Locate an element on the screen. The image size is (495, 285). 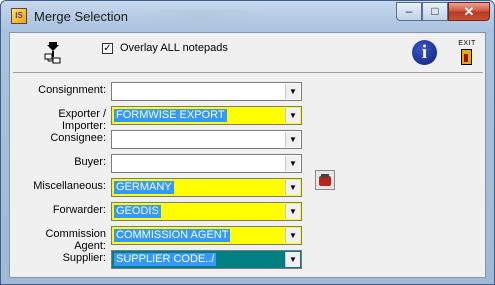
buyer-label: Buyer: is located at coordinates (90, 162).